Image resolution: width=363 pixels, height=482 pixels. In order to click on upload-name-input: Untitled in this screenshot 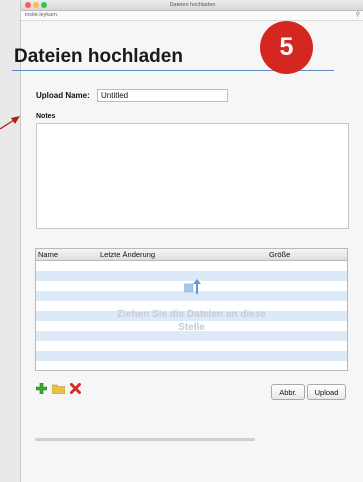, I will do `click(162, 95)`.